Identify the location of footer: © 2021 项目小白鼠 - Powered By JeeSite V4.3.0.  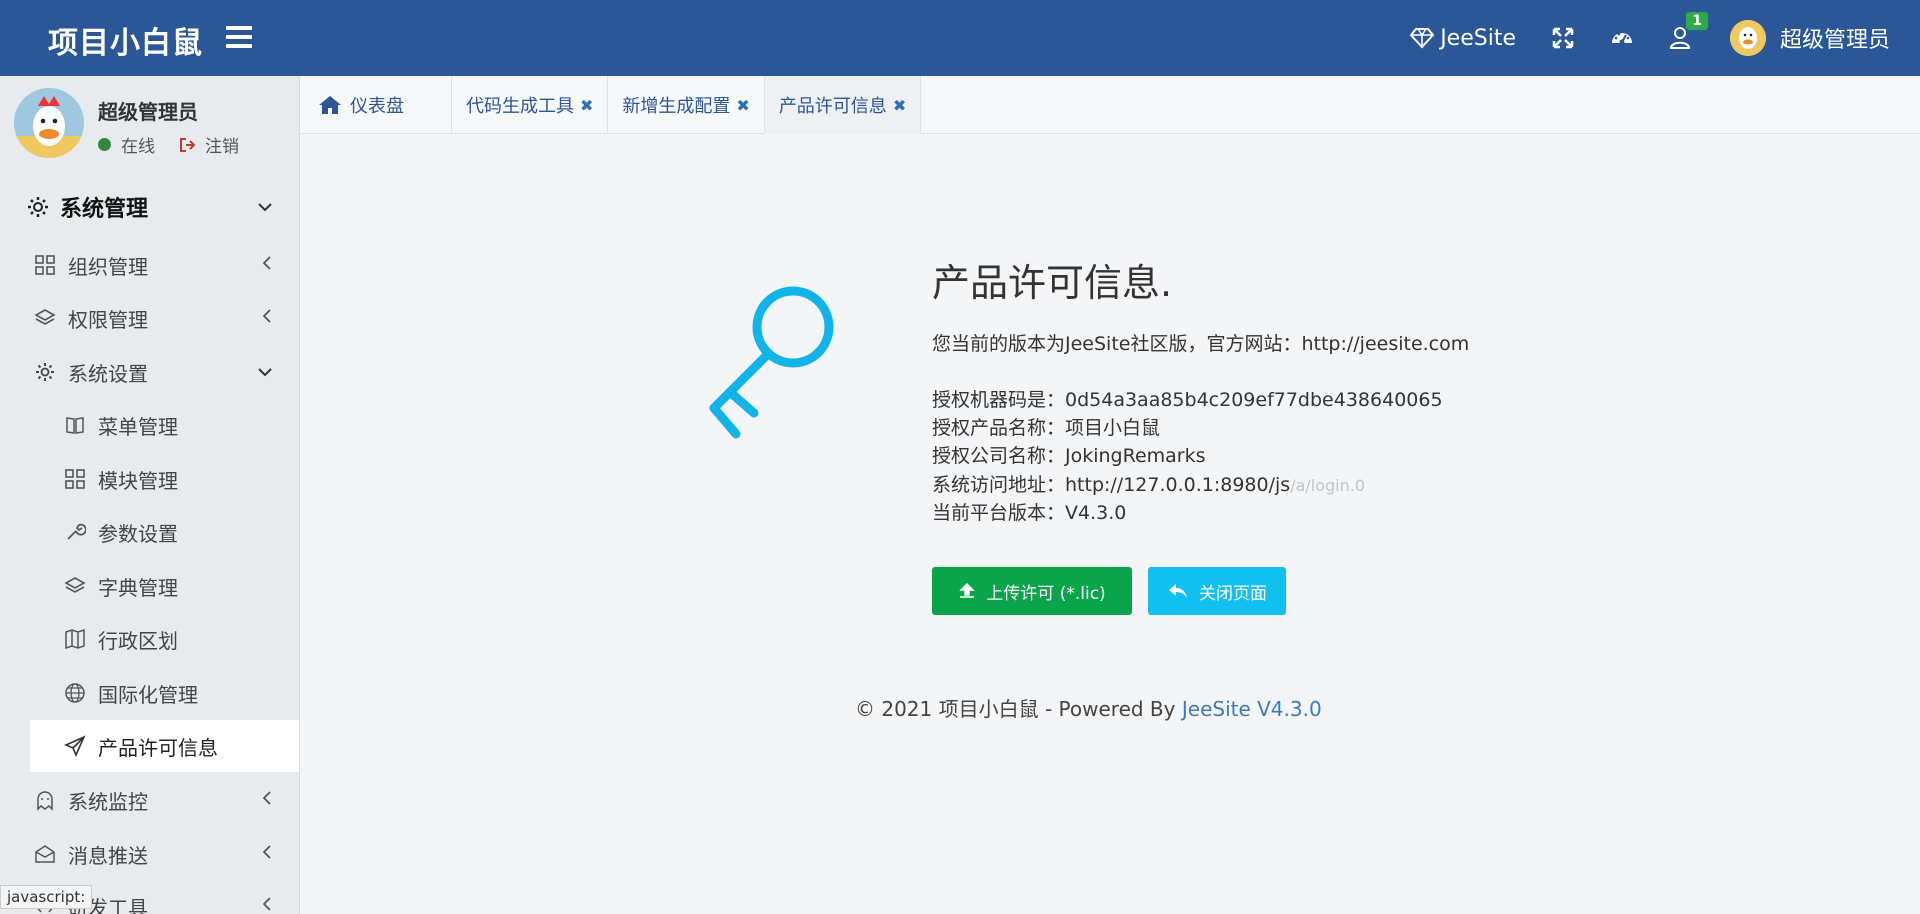
(1088, 707).